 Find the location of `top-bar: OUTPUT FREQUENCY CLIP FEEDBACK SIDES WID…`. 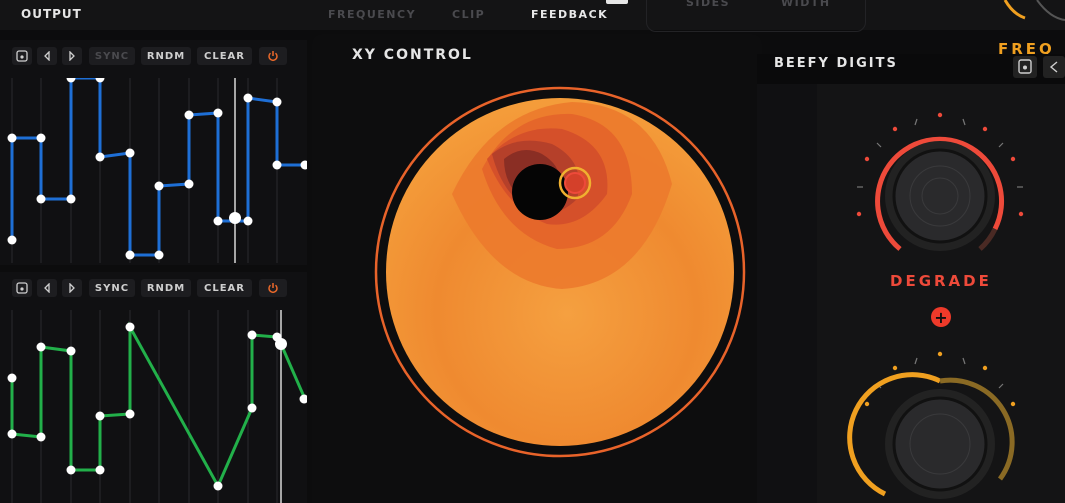

top-bar: OUTPUT FREQUENCY CLIP FEEDBACK SIDES WID… is located at coordinates (532, 16).